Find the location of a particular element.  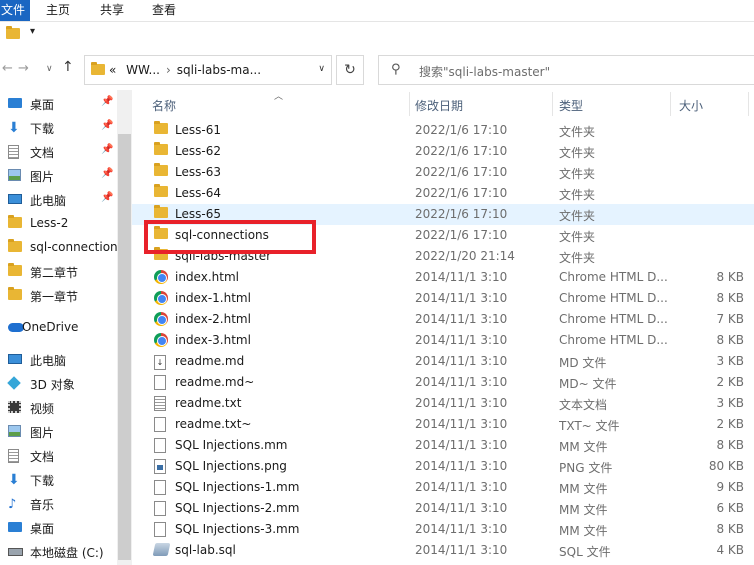

column-date: 修改日期 is located at coordinates (439, 105).